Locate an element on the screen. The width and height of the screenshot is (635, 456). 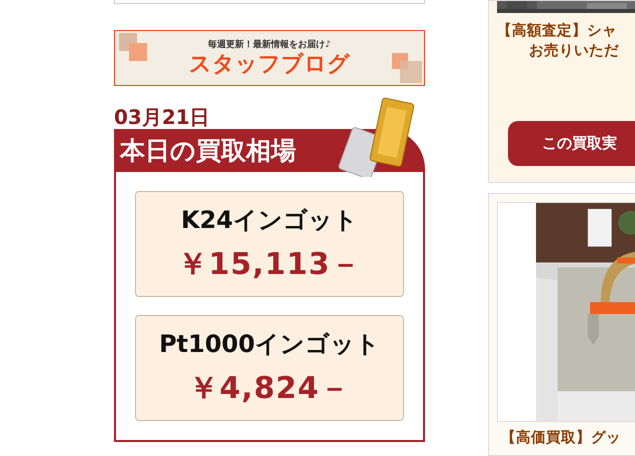
case-button: この買取実 is located at coordinates (571, 143).